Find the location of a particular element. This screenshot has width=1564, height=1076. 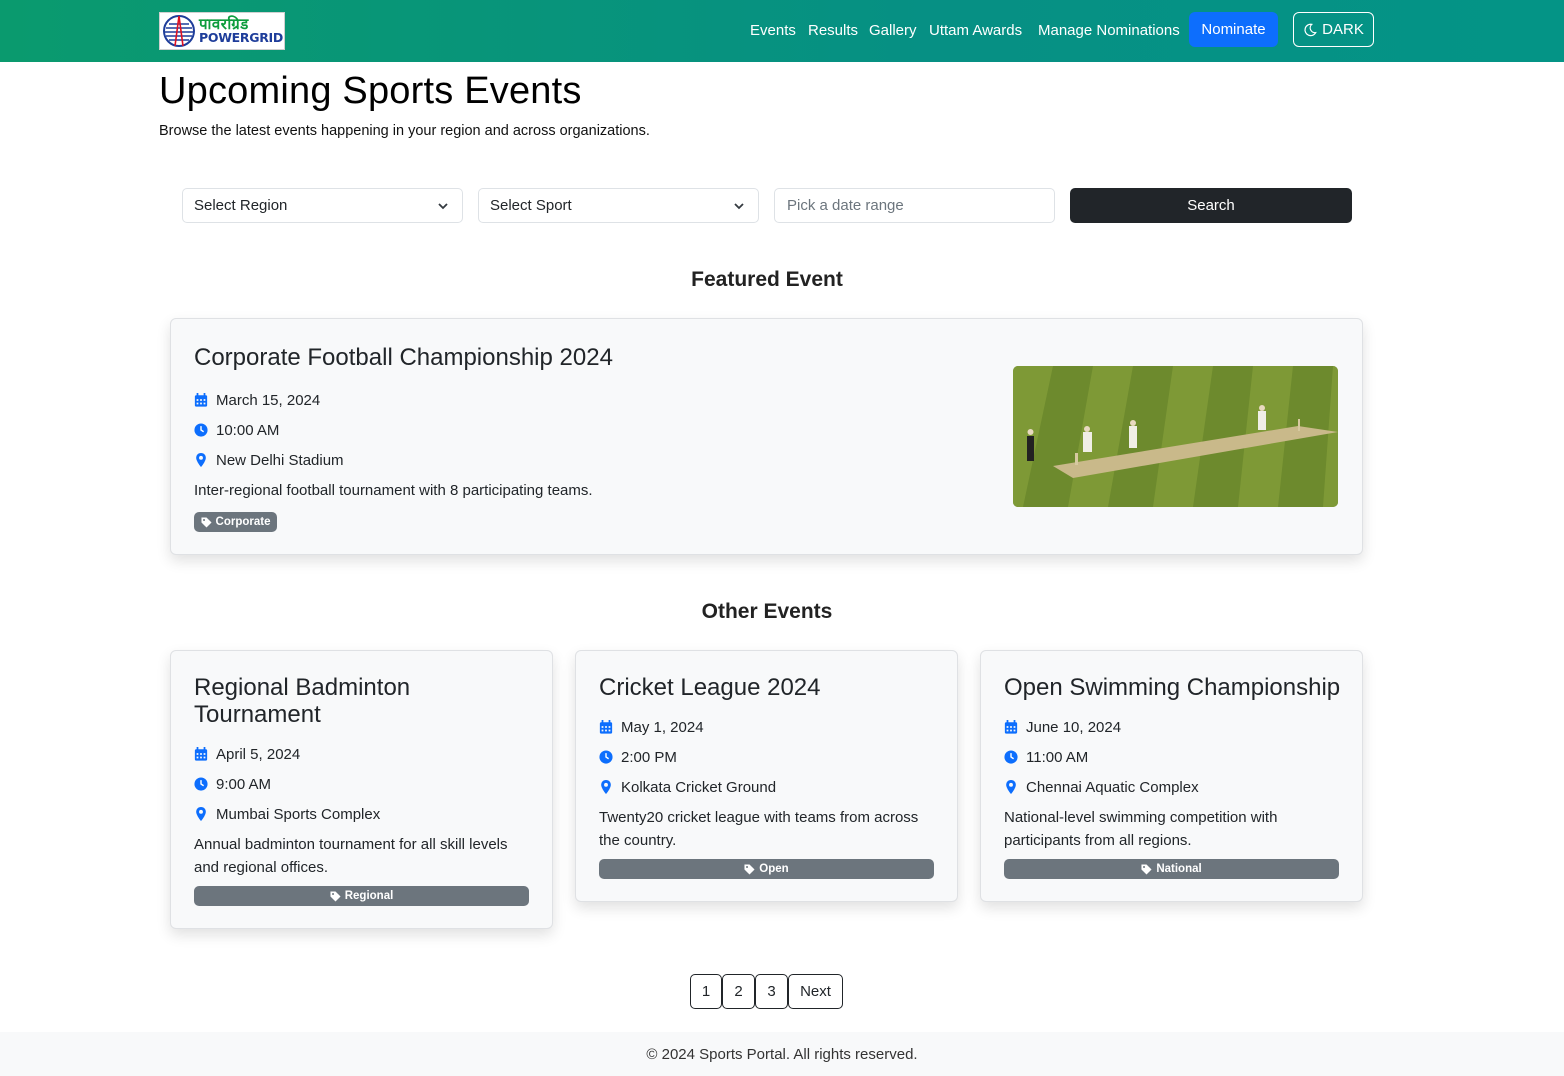

region-select: Select Region is located at coordinates (322, 205).